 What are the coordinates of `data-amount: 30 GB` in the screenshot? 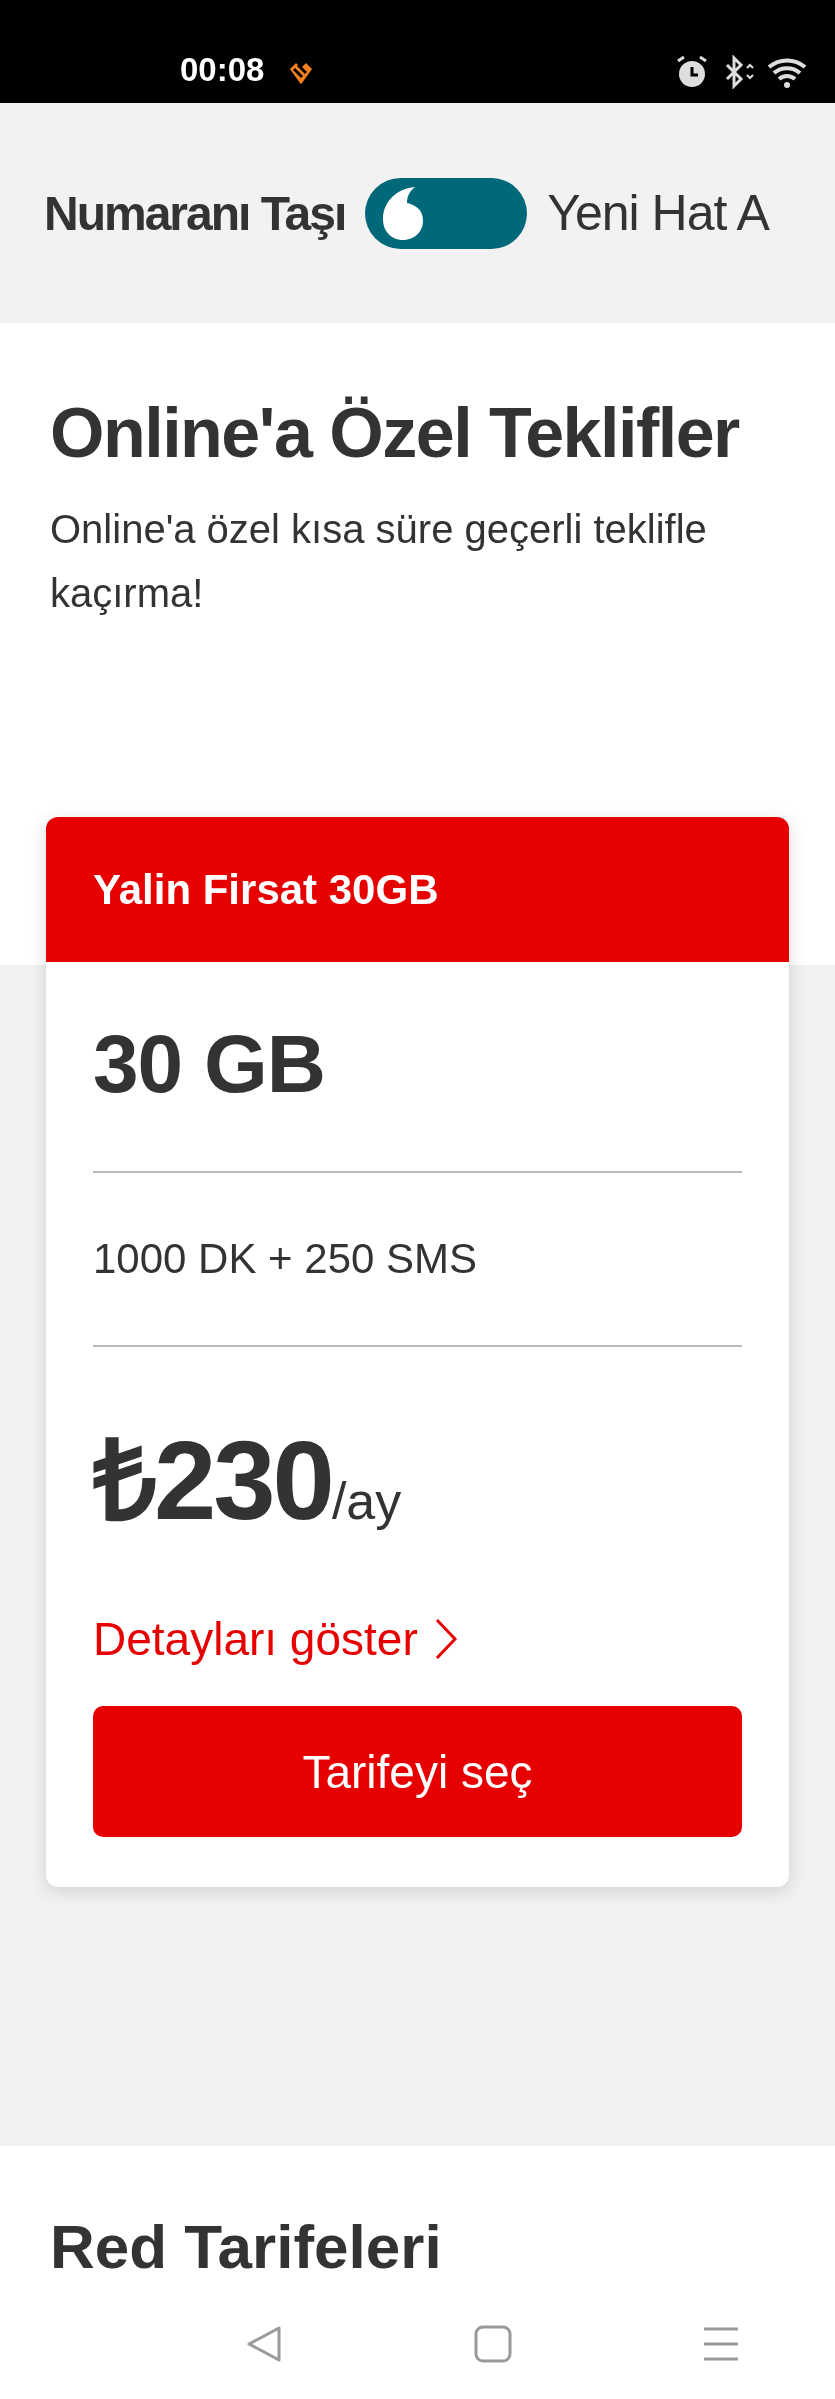 It's located at (209, 1064).